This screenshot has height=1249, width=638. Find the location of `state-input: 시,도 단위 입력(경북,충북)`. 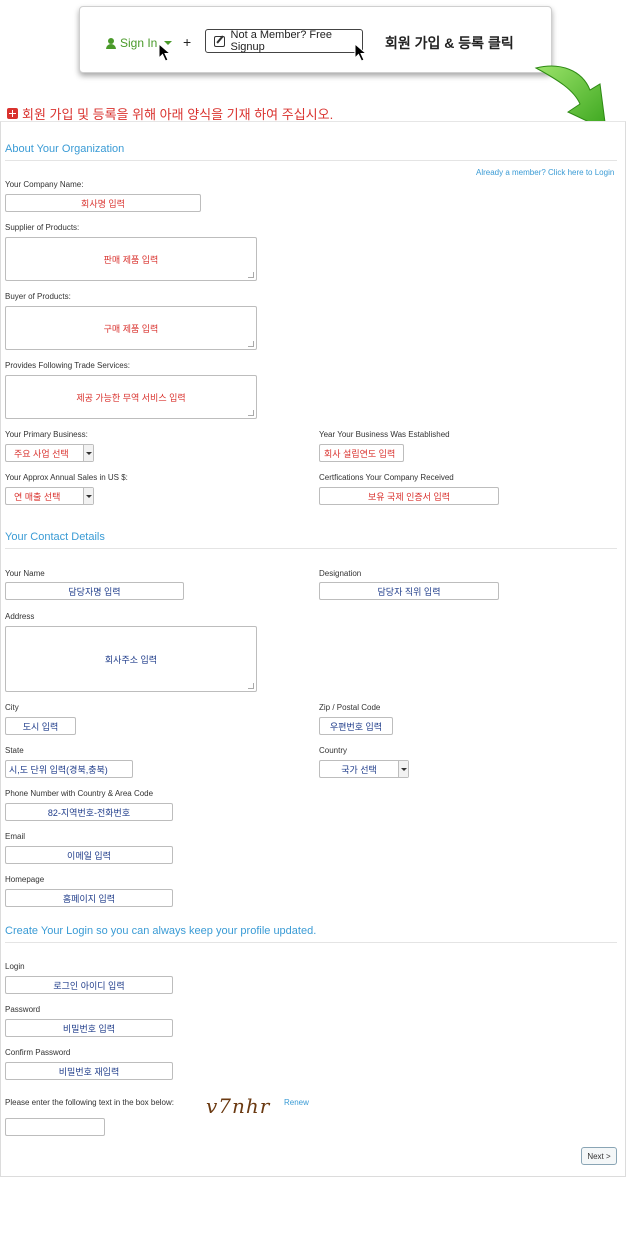

state-input: 시,도 단위 입력(경북,충북) is located at coordinates (69, 769).